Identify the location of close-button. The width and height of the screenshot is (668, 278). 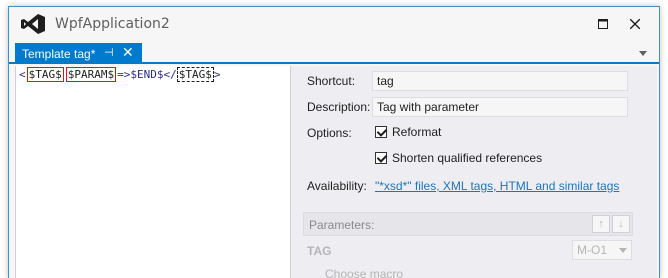
(635, 24).